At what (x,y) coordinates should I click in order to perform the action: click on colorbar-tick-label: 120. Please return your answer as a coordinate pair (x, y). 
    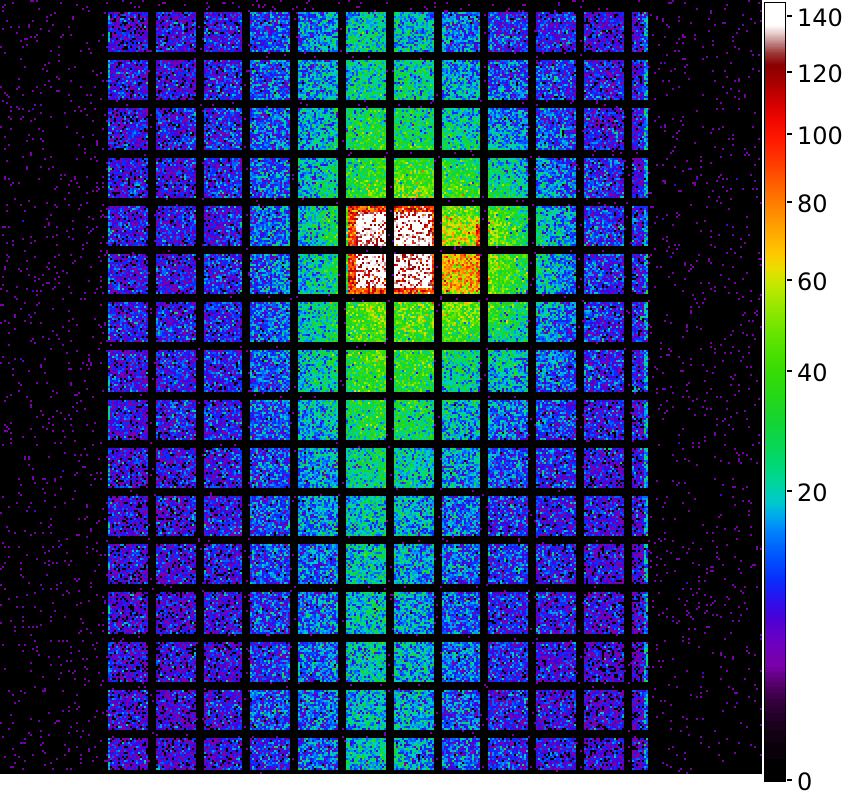
    Looking at the image, I should click on (820, 74).